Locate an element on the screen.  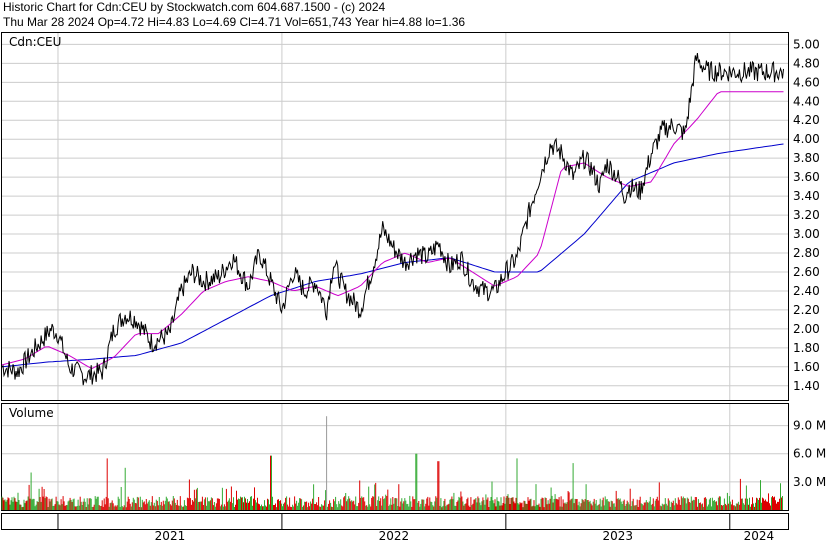
price-tick-label: 4.20 is located at coordinates (806, 120).